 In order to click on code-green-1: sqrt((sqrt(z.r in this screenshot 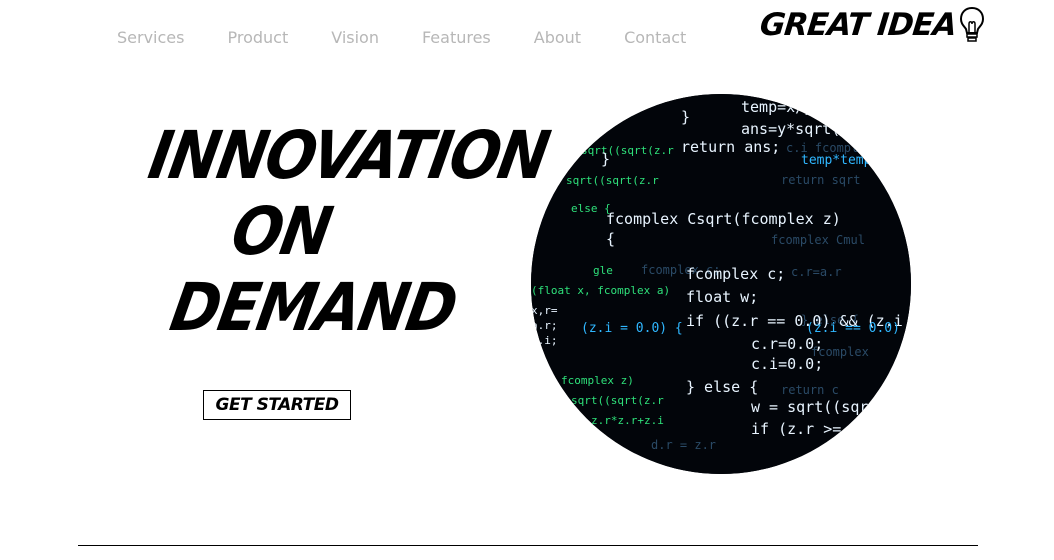, I will do `click(627, 150)`.